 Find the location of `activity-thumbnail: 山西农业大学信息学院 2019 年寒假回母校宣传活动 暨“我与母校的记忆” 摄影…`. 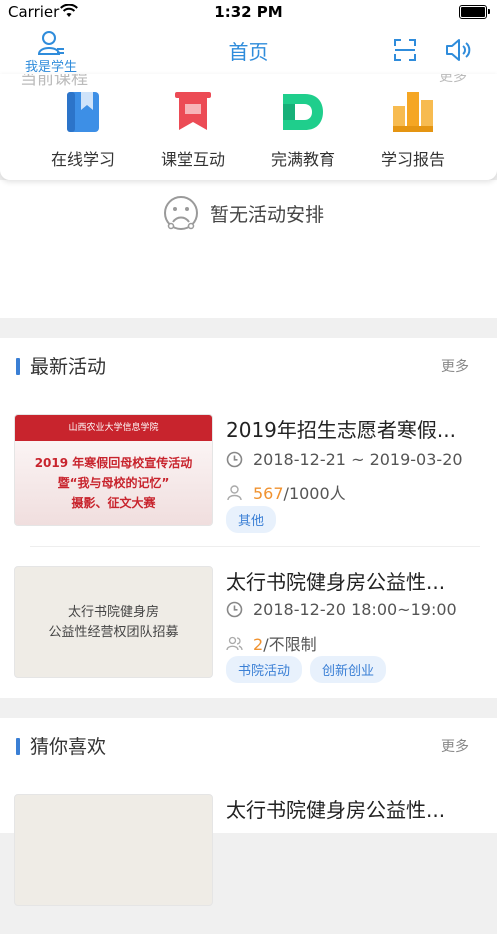

activity-thumbnail: 山西农业大学信息学院 2019 年寒假回母校宣传活动 暨“我与母校的记忆” 摄影… is located at coordinates (113, 470).